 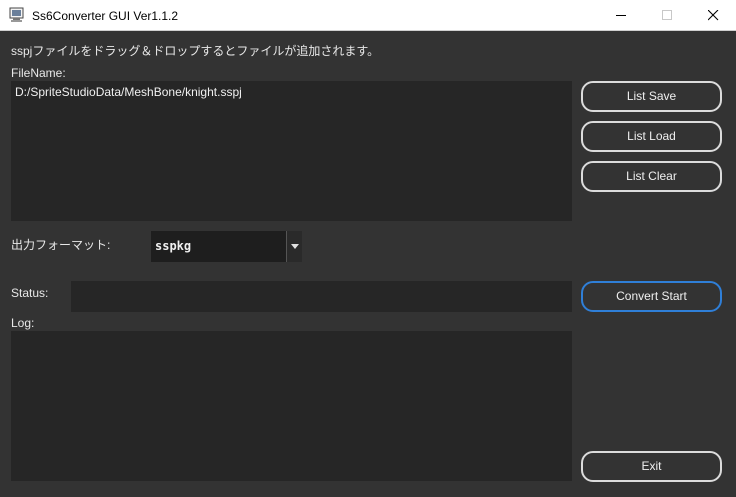 I want to click on convert-start-button: Convert Start, so click(x=651, y=296).